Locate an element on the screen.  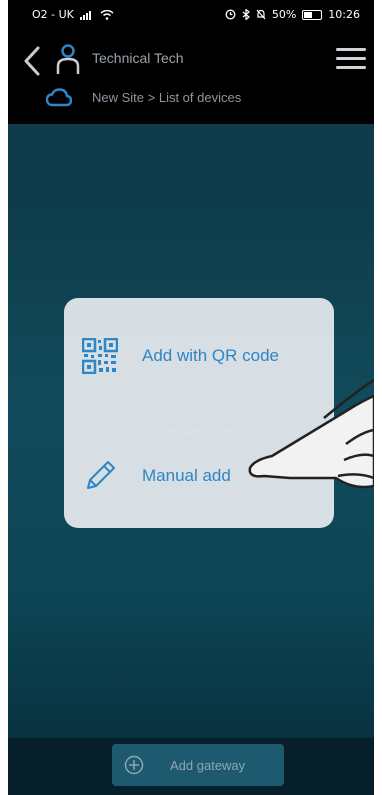
alarm-icon is located at coordinates (230, 14).